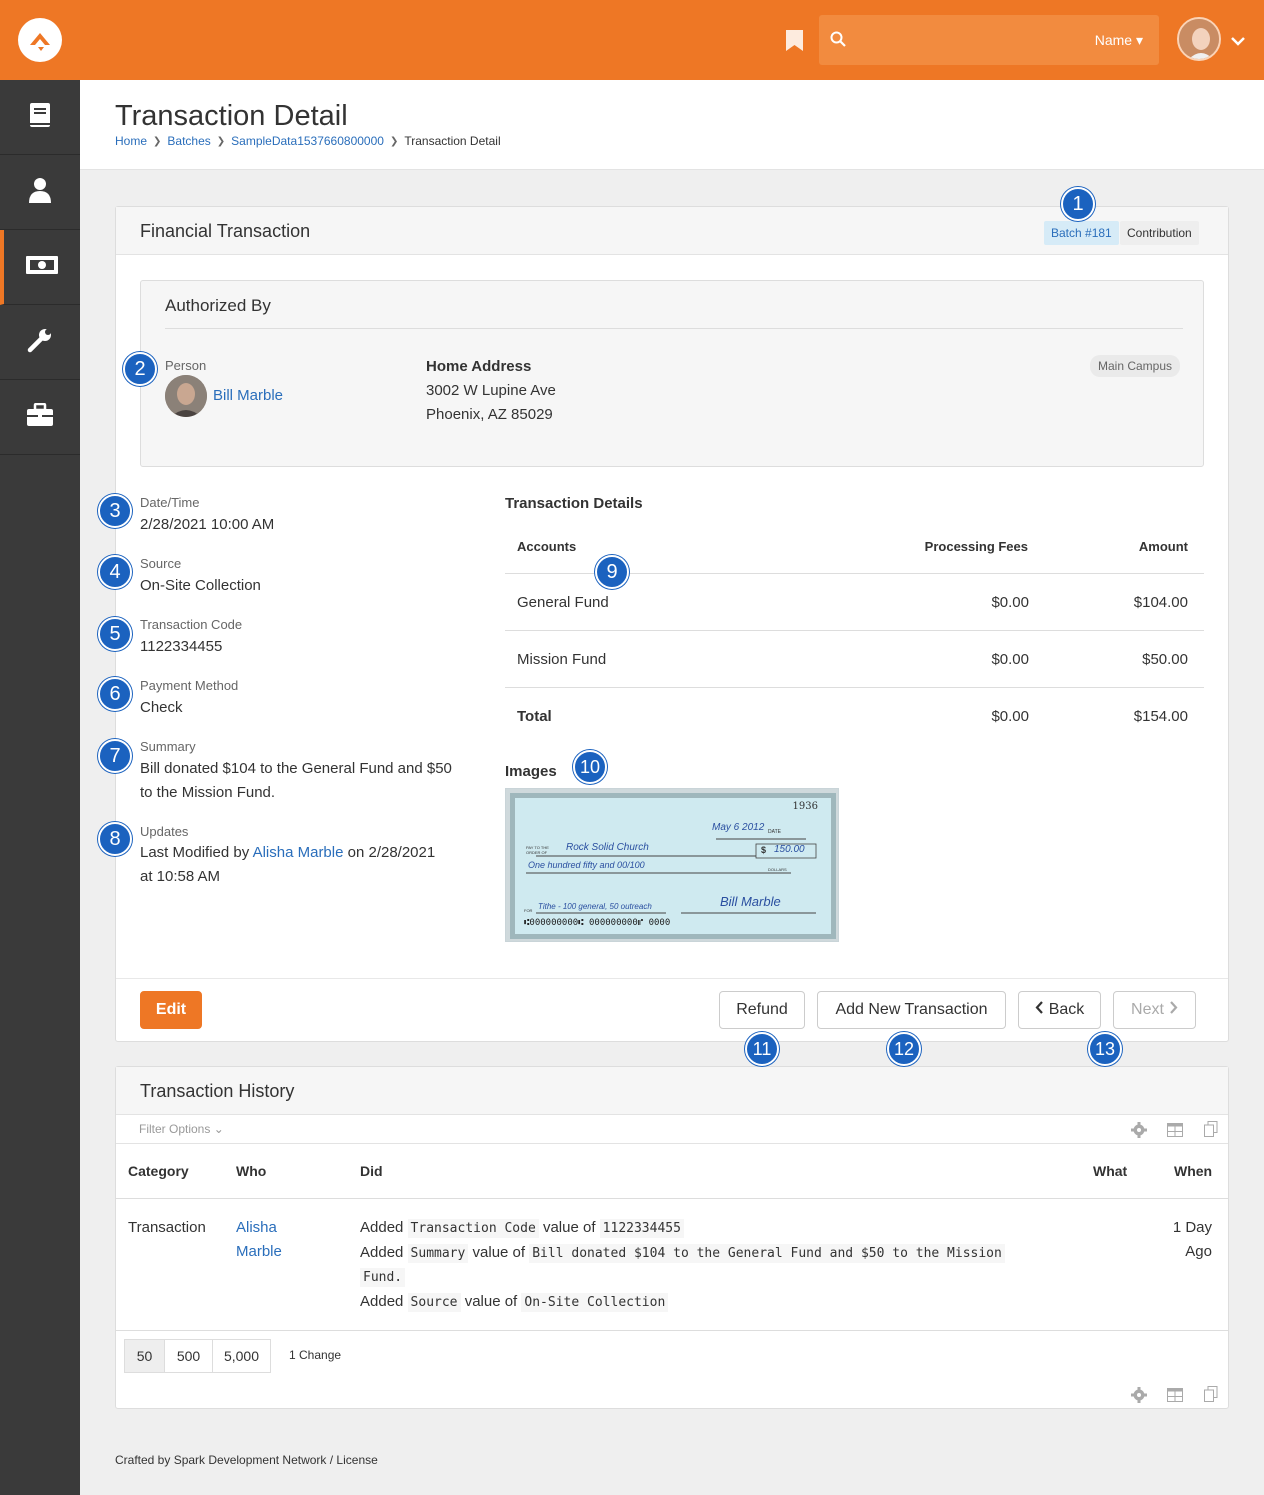  What do you see at coordinates (40, 40) in the screenshot?
I see `rock-logo-icon` at bounding box center [40, 40].